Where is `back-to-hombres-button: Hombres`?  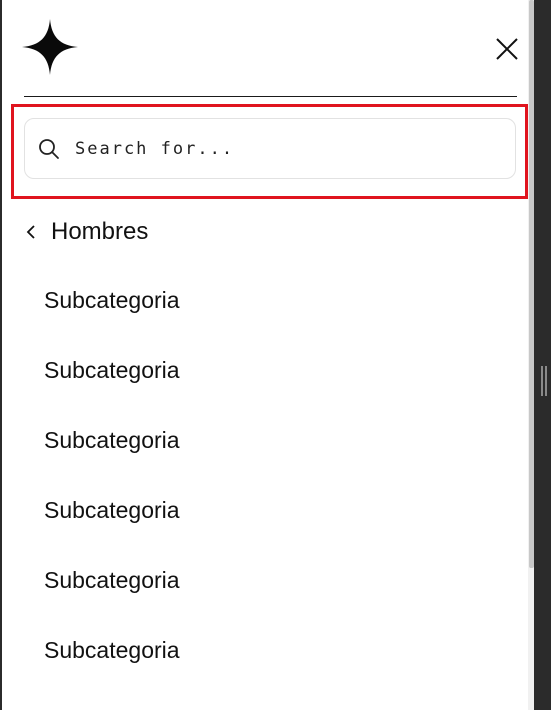 back-to-hombres-button: Hombres is located at coordinates (86, 232).